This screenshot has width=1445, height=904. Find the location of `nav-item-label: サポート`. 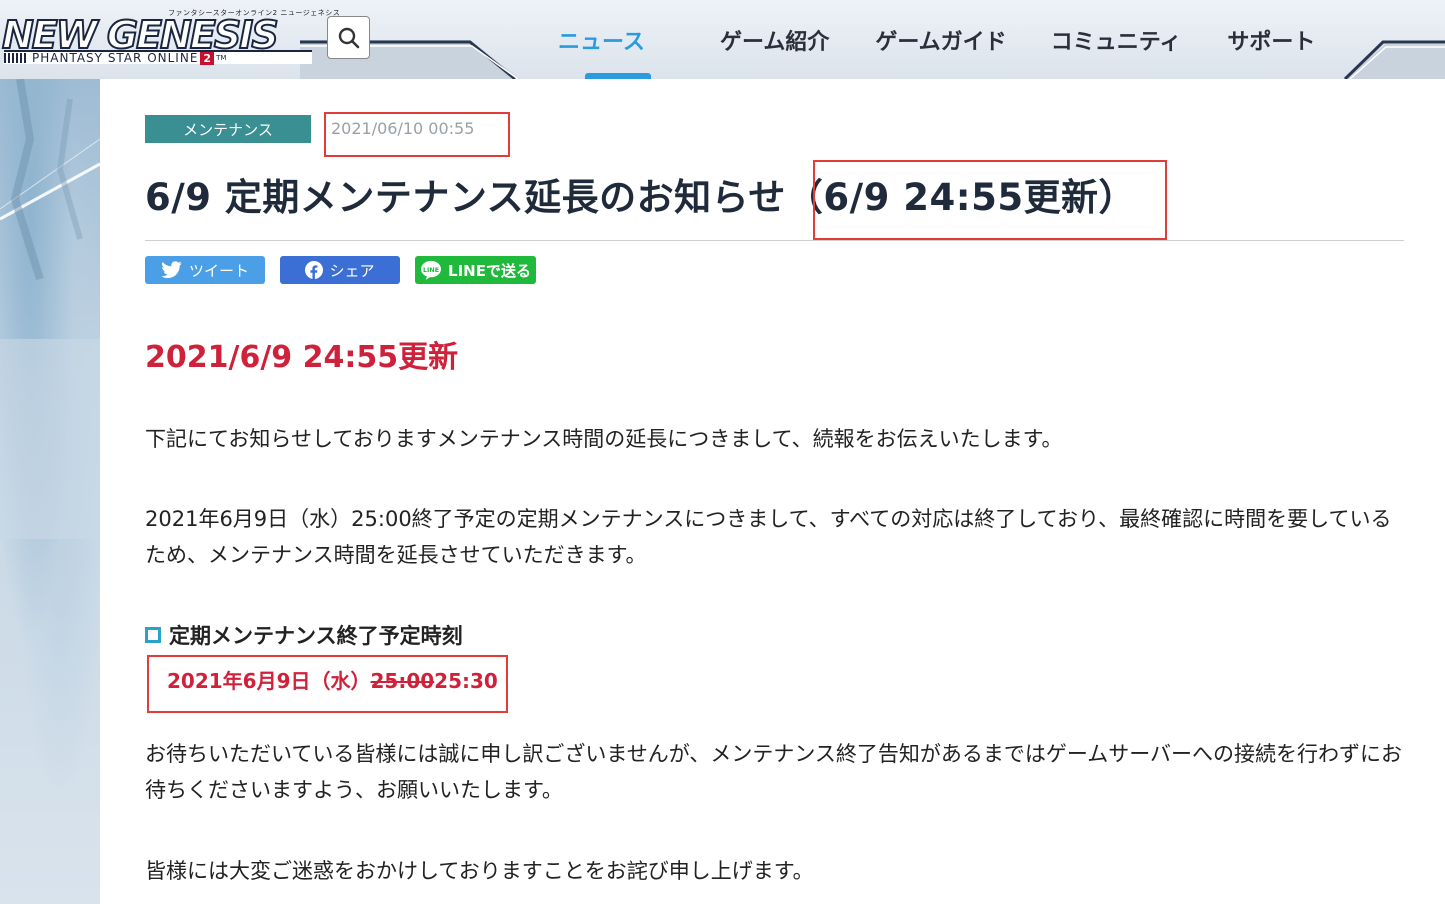

nav-item-label: サポート is located at coordinates (1271, 42).